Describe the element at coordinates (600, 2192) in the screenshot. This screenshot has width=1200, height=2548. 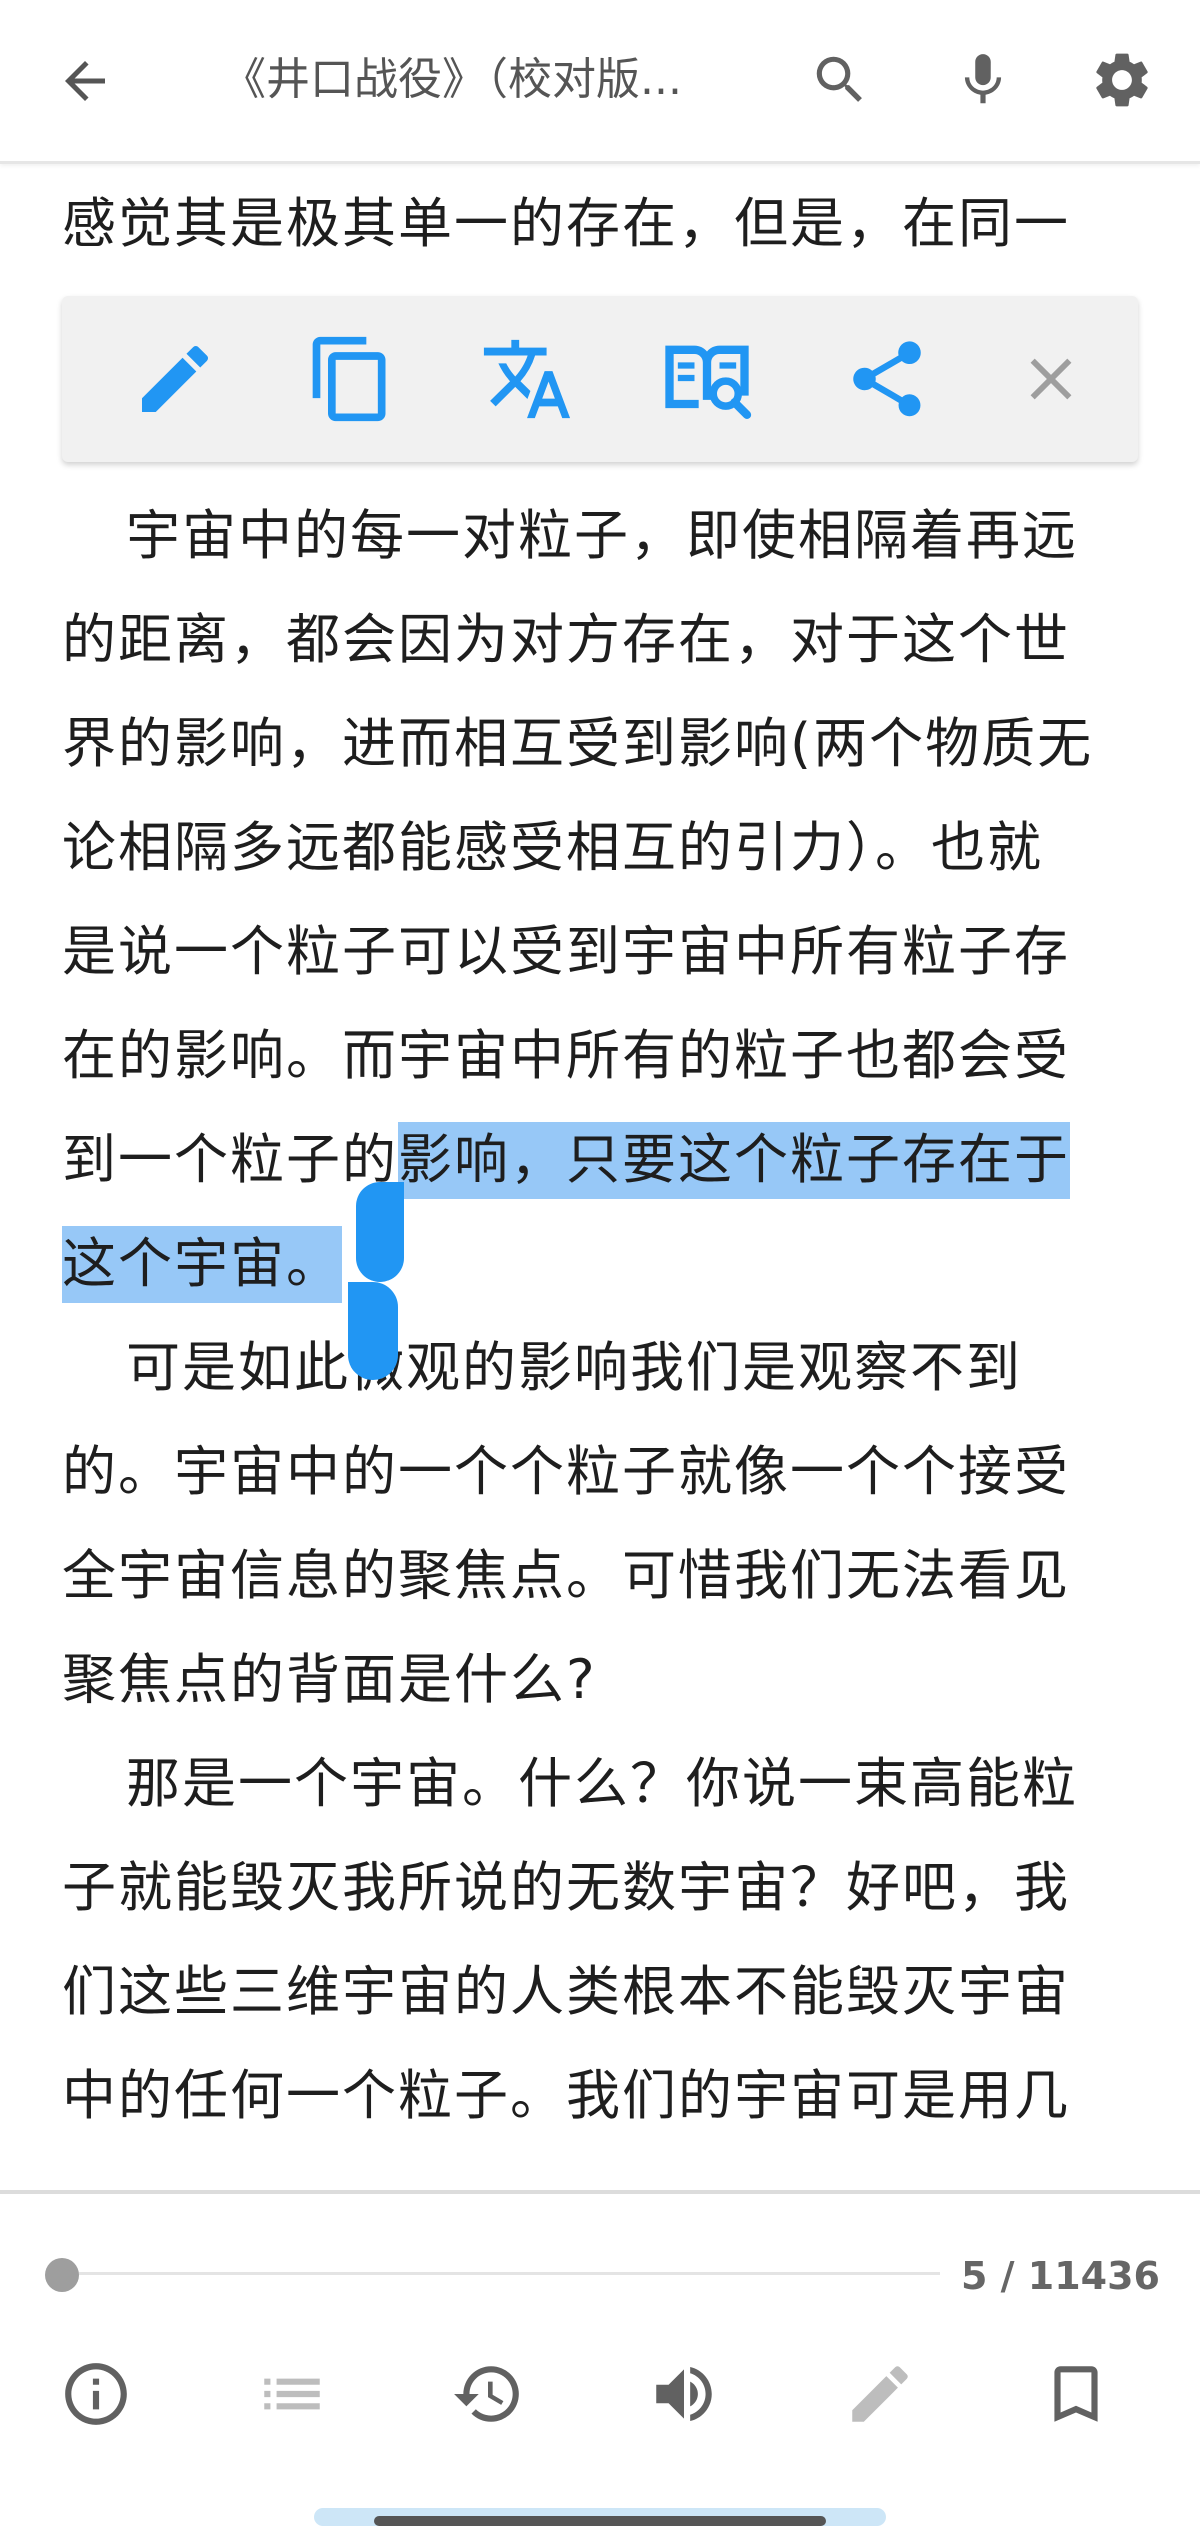
I see `bottom-divider` at that location.